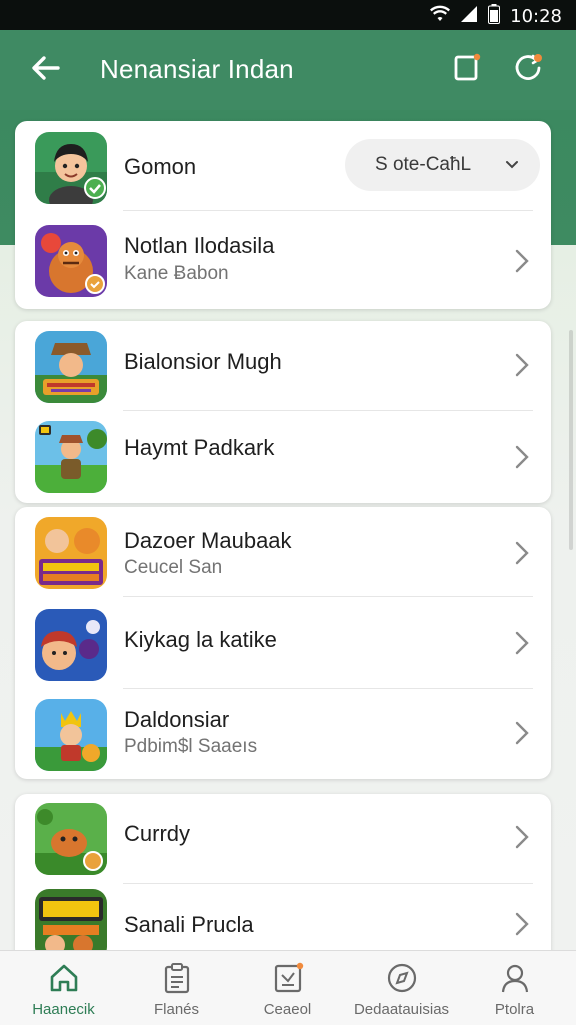 Image resolution: width=576 pixels, height=1025 pixels. I want to click on signal-icon, so click(469, 16).